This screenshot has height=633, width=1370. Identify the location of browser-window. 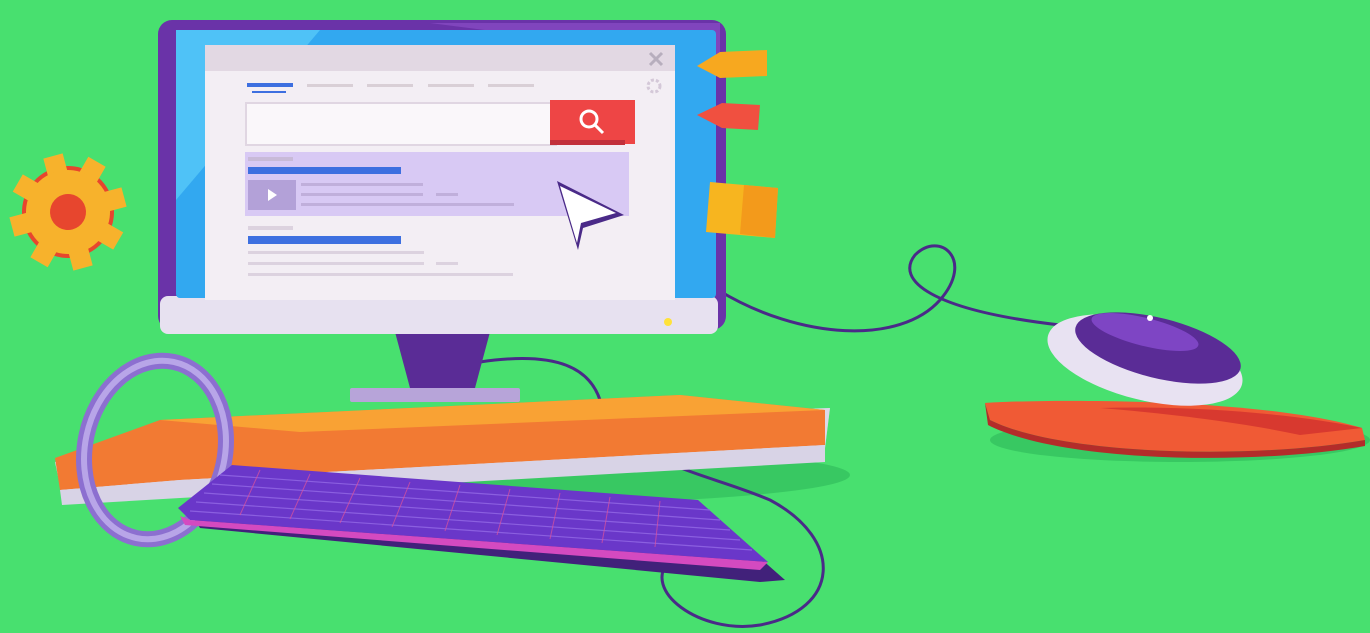
(440, 172).